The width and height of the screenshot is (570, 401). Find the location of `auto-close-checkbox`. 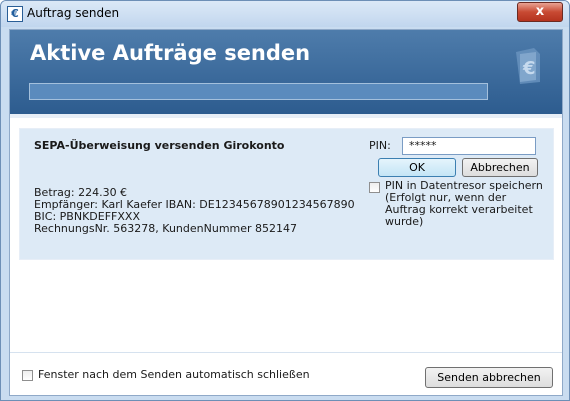

auto-close-checkbox is located at coordinates (27, 375).